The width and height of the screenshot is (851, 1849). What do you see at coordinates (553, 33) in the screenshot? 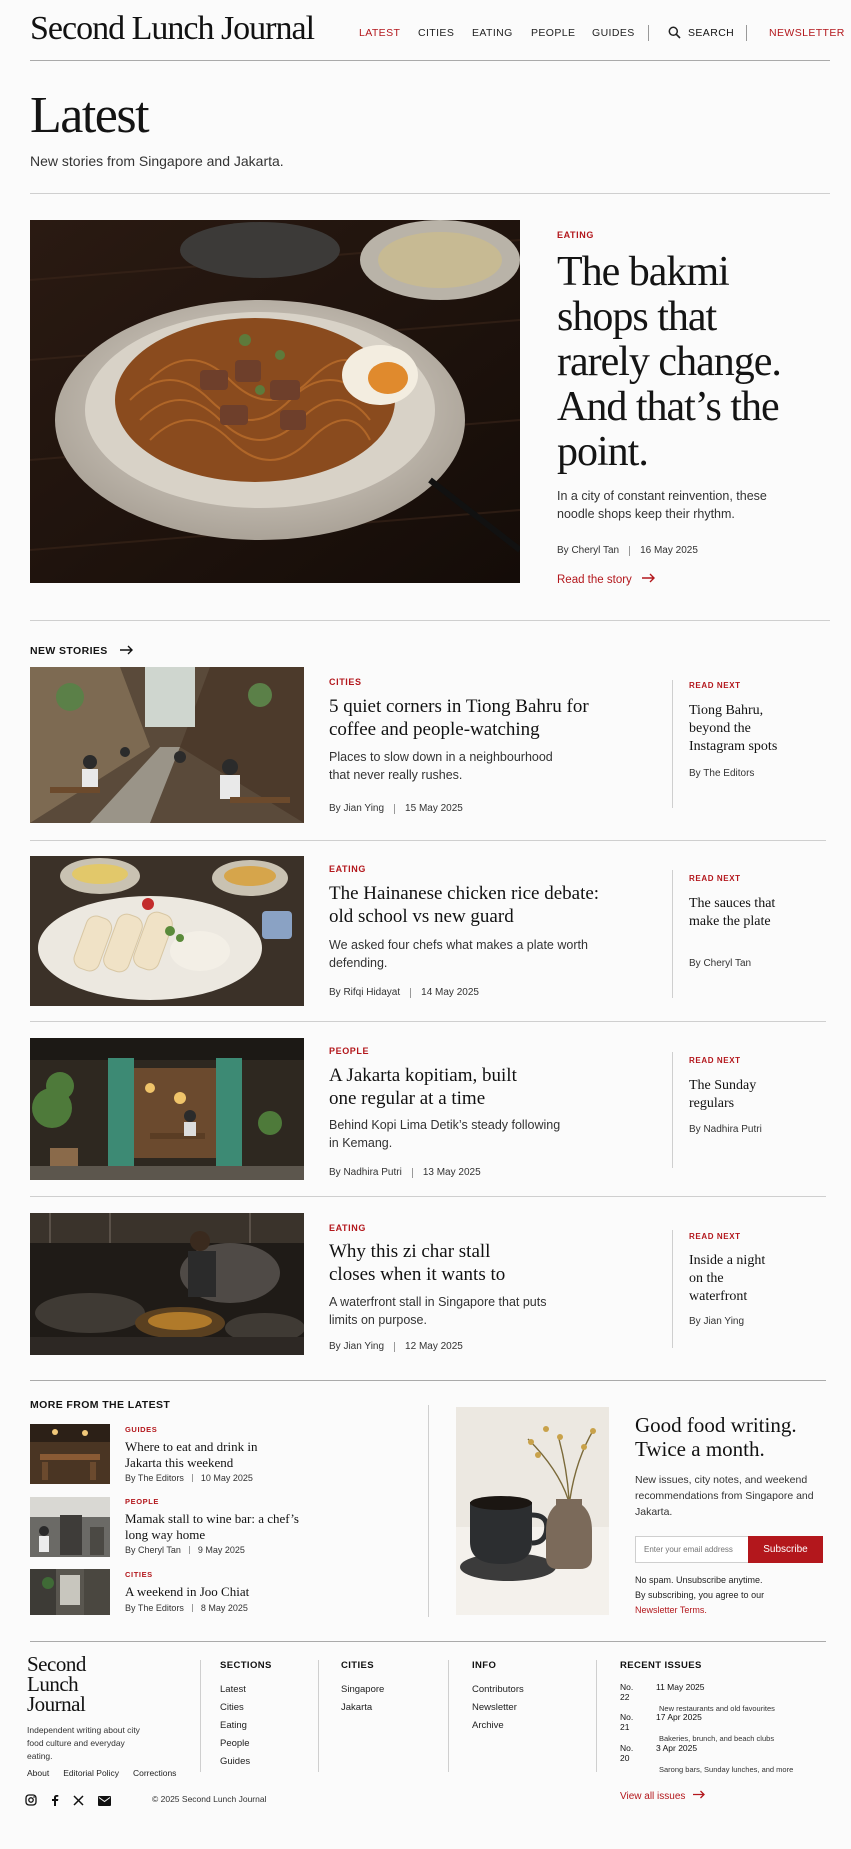
I see `nav-people: PEOPLE` at bounding box center [553, 33].